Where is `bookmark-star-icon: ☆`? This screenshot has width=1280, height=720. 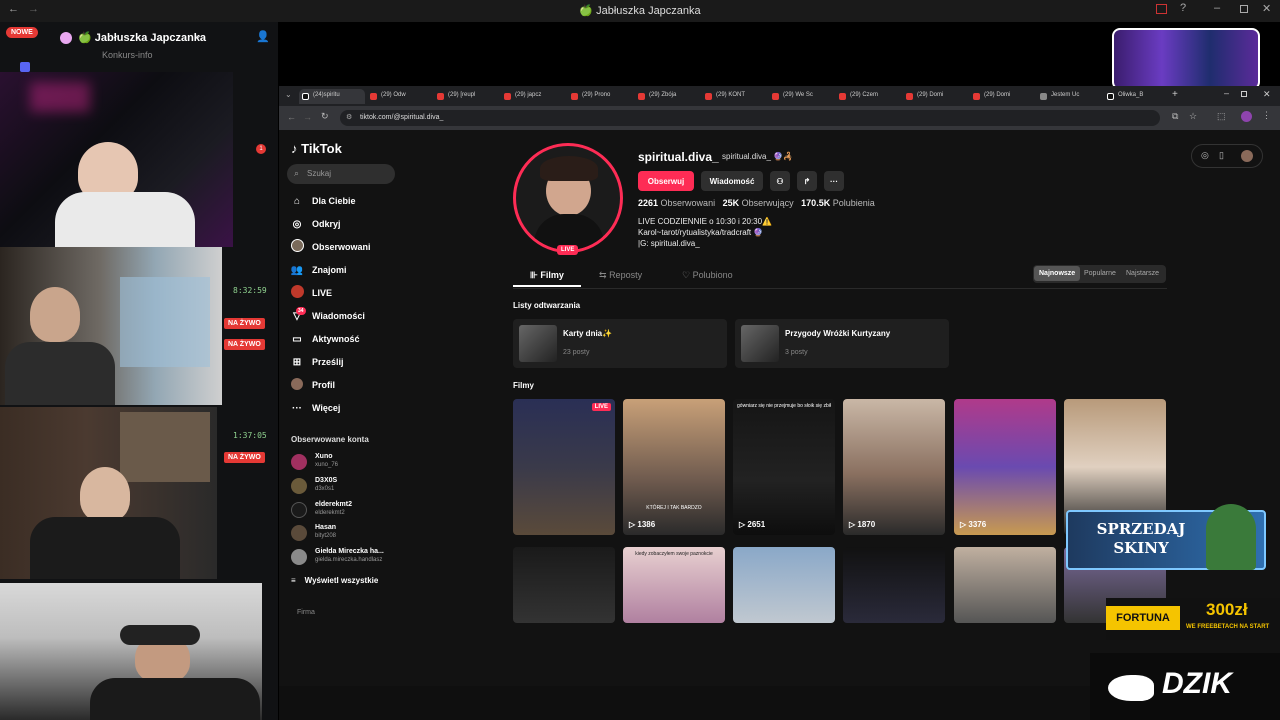 bookmark-star-icon: ☆ is located at coordinates (1193, 116).